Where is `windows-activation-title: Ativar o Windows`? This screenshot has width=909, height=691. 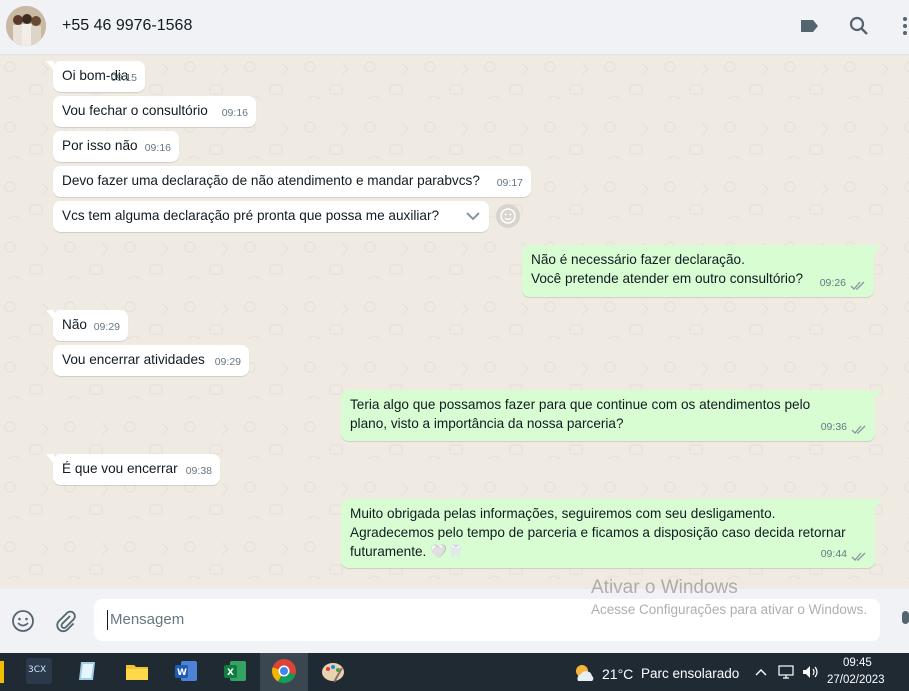 windows-activation-title: Ativar o Windows is located at coordinates (664, 587).